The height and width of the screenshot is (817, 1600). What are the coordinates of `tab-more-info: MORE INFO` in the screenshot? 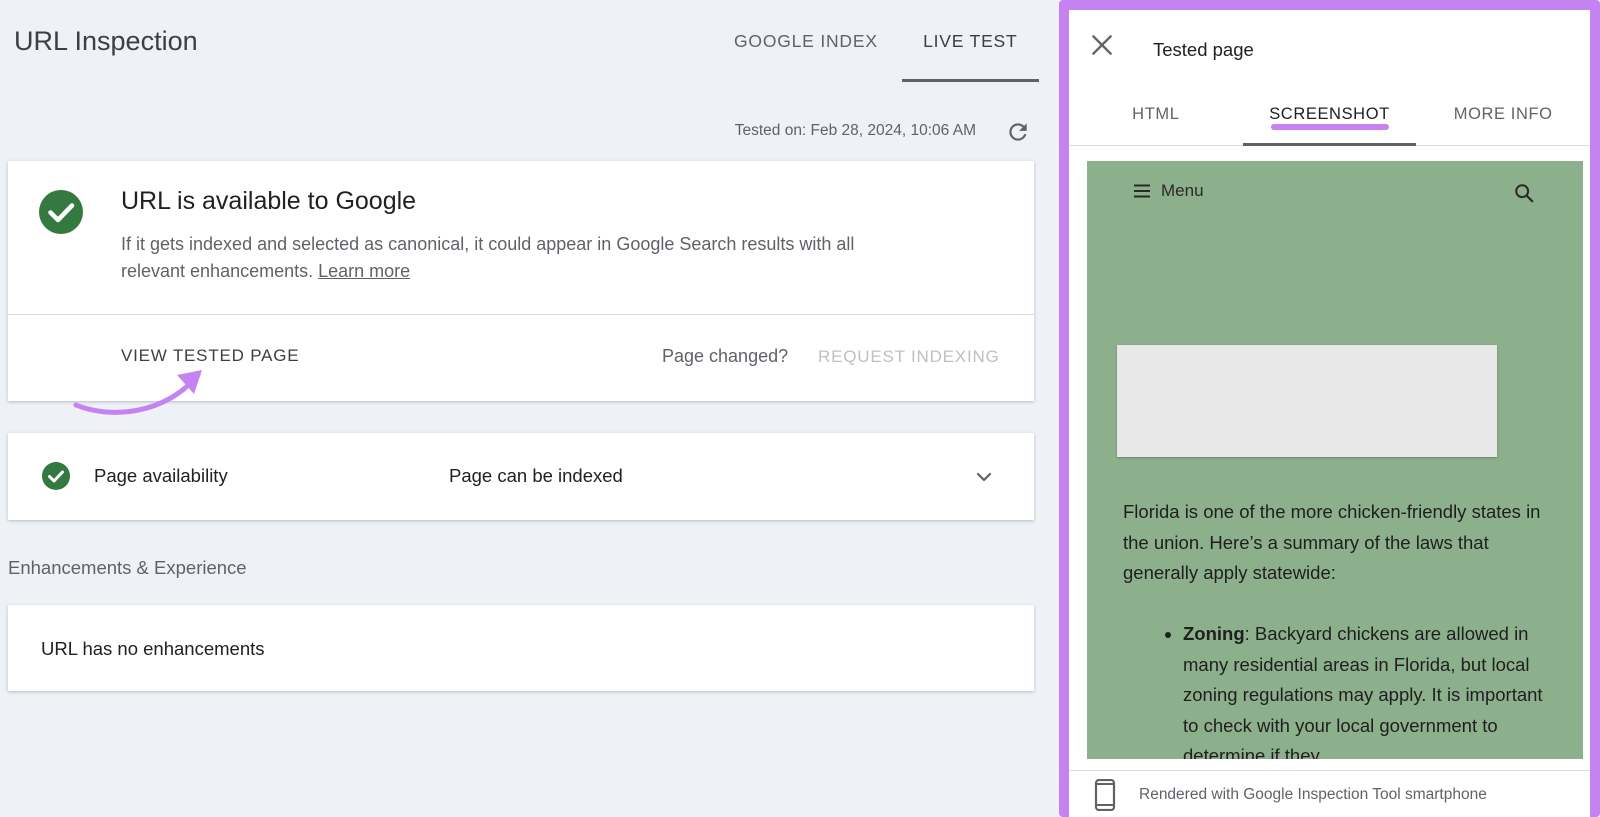 It's located at (1503, 117).